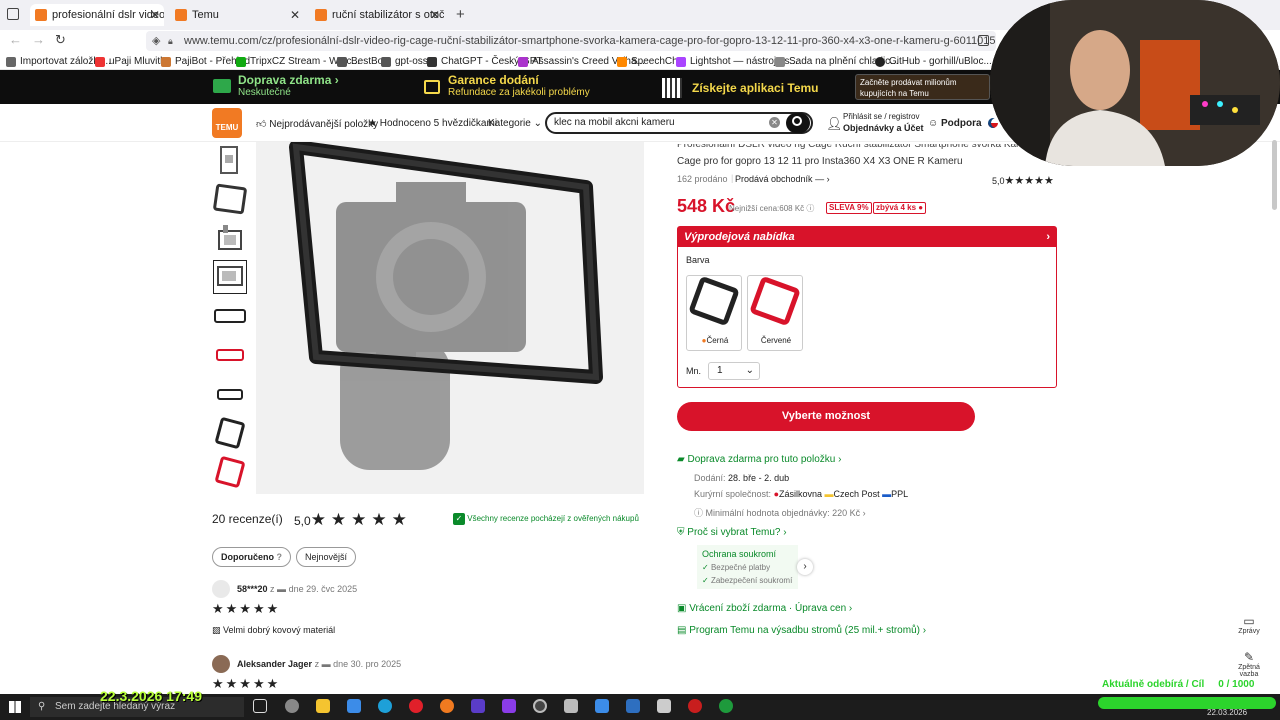 The image size is (1280, 720). Describe the element at coordinates (97, 15) in the screenshot. I see `browser-tab-product: profesionální dslr video rig cage ✕` at that location.